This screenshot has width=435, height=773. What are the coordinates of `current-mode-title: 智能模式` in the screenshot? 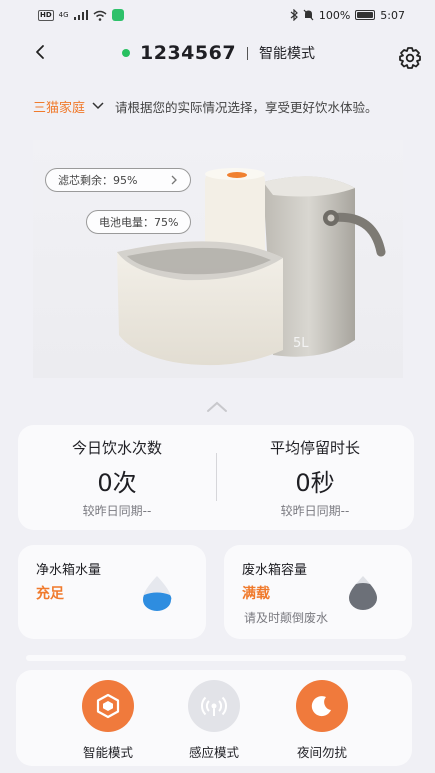 It's located at (287, 54).